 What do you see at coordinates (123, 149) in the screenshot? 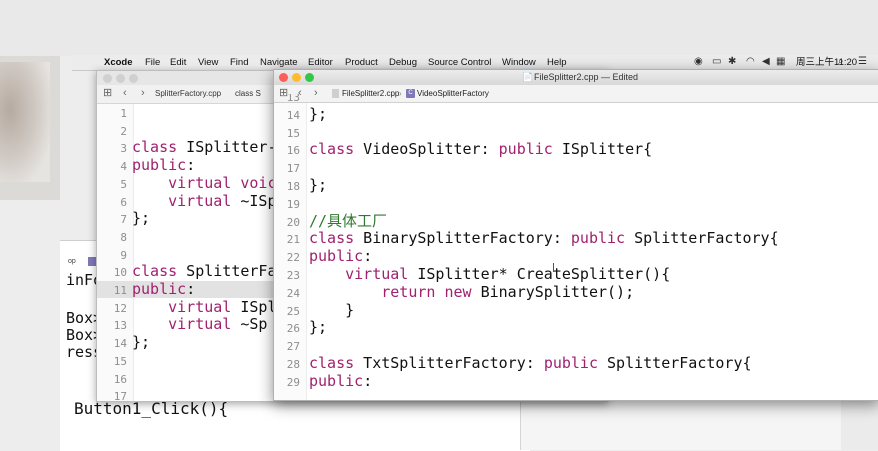
I see `line-number: 3` at bounding box center [123, 149].